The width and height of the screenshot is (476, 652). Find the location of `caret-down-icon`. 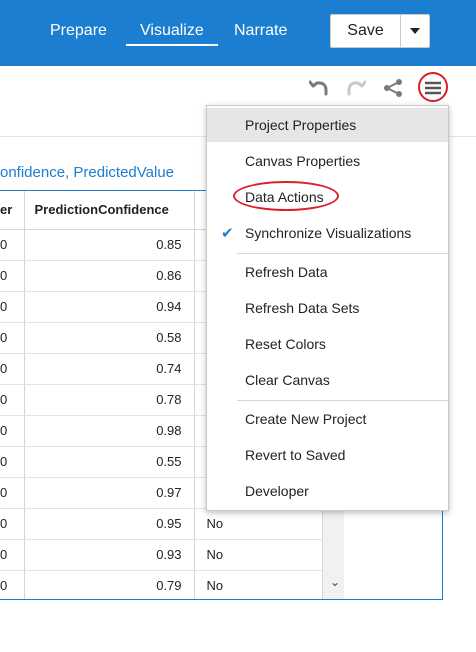

caret-down-icon is located at coordinates (415, 31).